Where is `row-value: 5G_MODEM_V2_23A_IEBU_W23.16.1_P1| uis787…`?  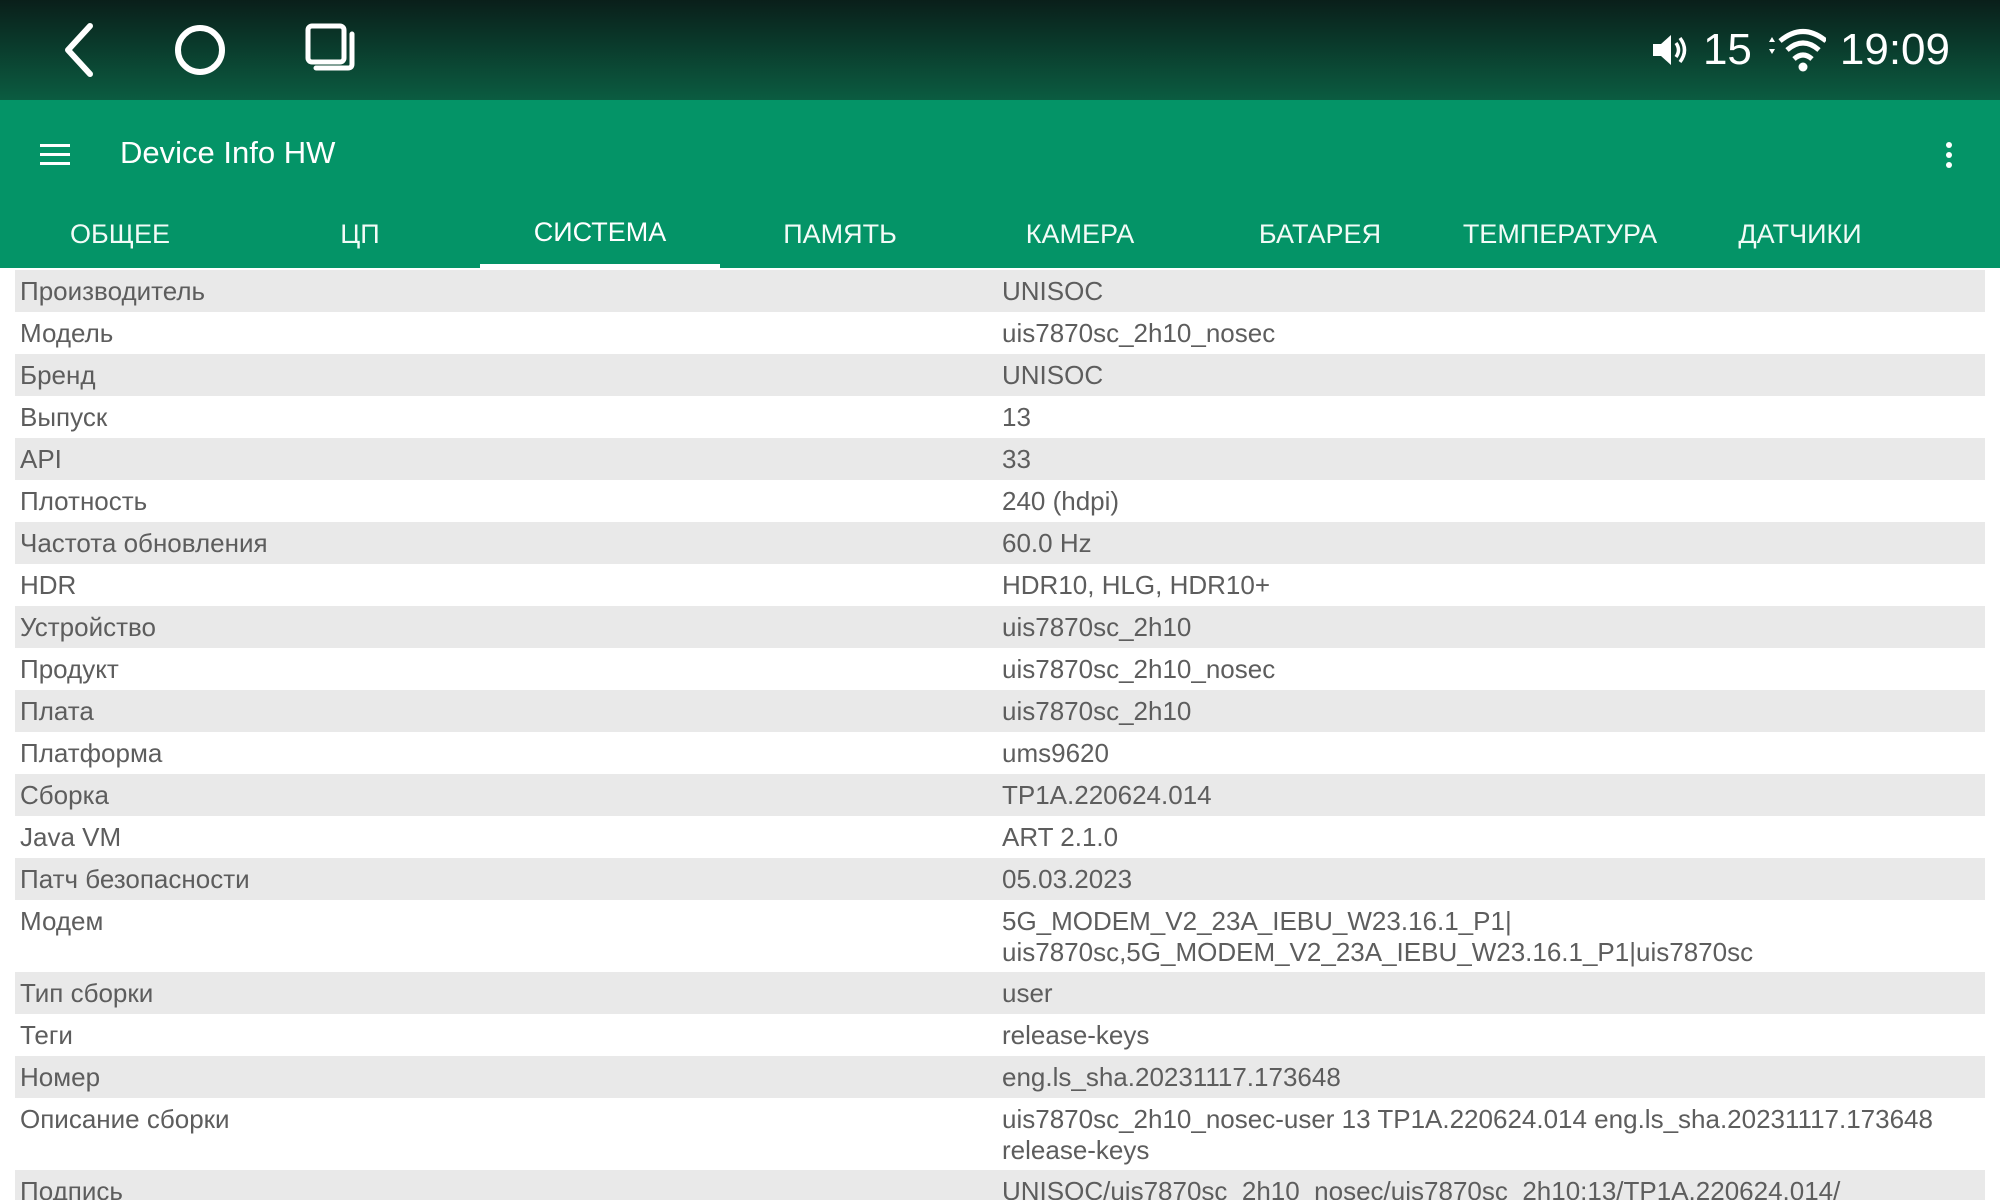
row-value: 5G_MODEM_V2_23A_IEBU_W23.16.1_P1| uis787… is located at coordinates (1378, 936).